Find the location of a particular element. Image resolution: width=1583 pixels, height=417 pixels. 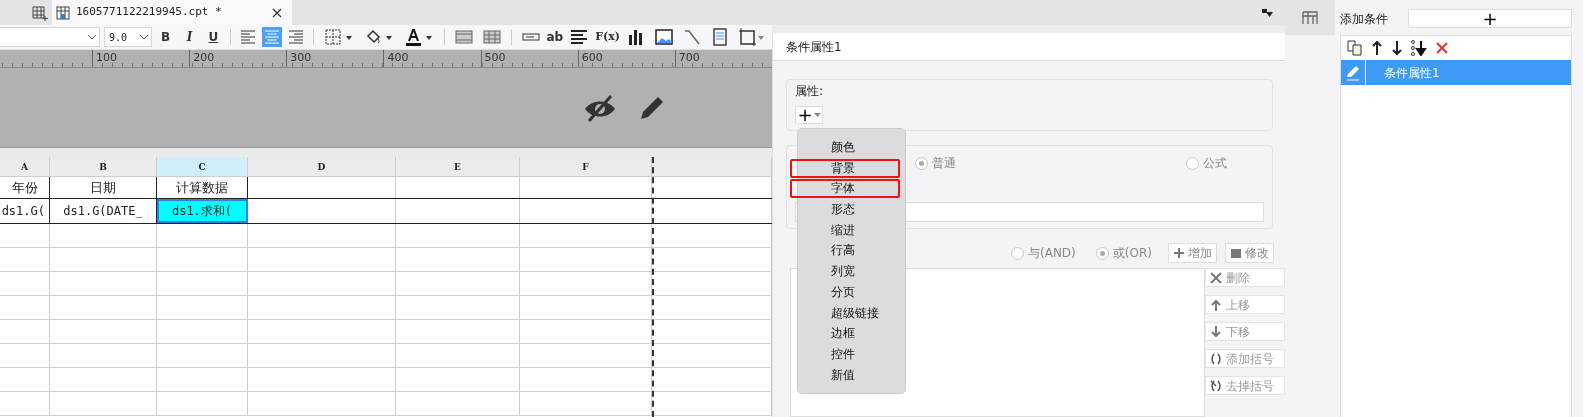

column-header: F is located at coordinates (586, 166).